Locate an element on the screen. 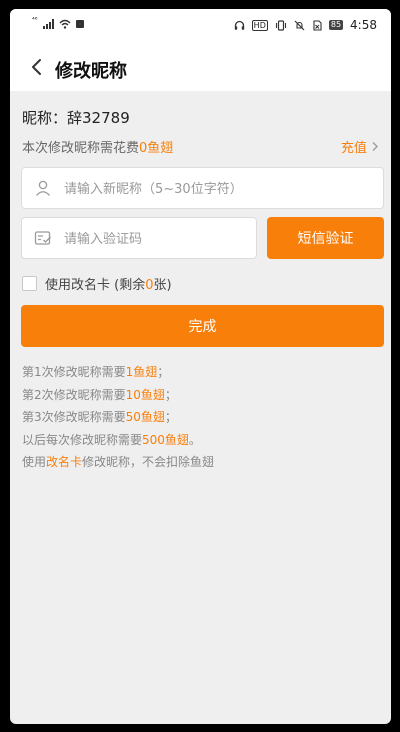 This screenshot has width=400, height=732. rule-suffix: 修改昵称，不会扣除鱼翅 is located at coordinates (148, 462).